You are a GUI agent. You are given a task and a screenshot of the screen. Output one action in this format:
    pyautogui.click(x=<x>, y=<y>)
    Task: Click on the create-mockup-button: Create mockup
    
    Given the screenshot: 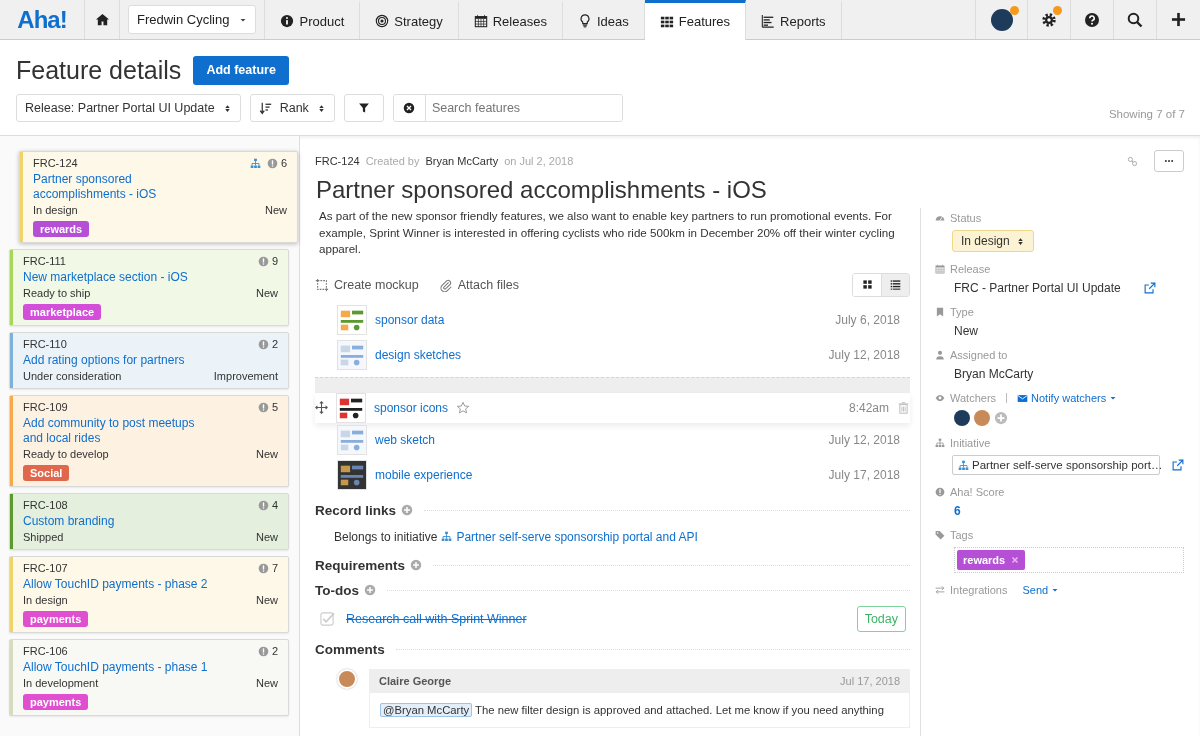 What is the action you would take?
    pyautogui.click(x=367, y=284)
    